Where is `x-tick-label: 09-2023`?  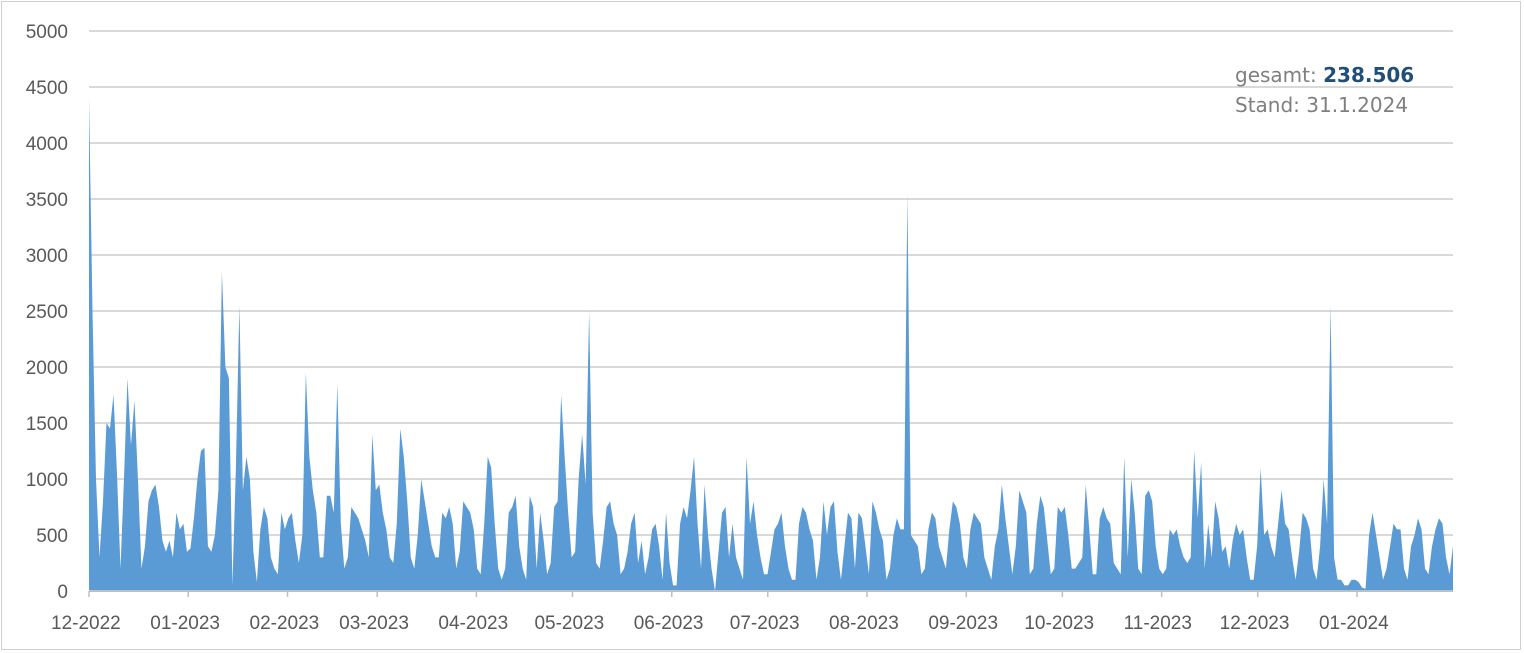 x-tick-label: 09-2023 is located at coordinates (963, 623).